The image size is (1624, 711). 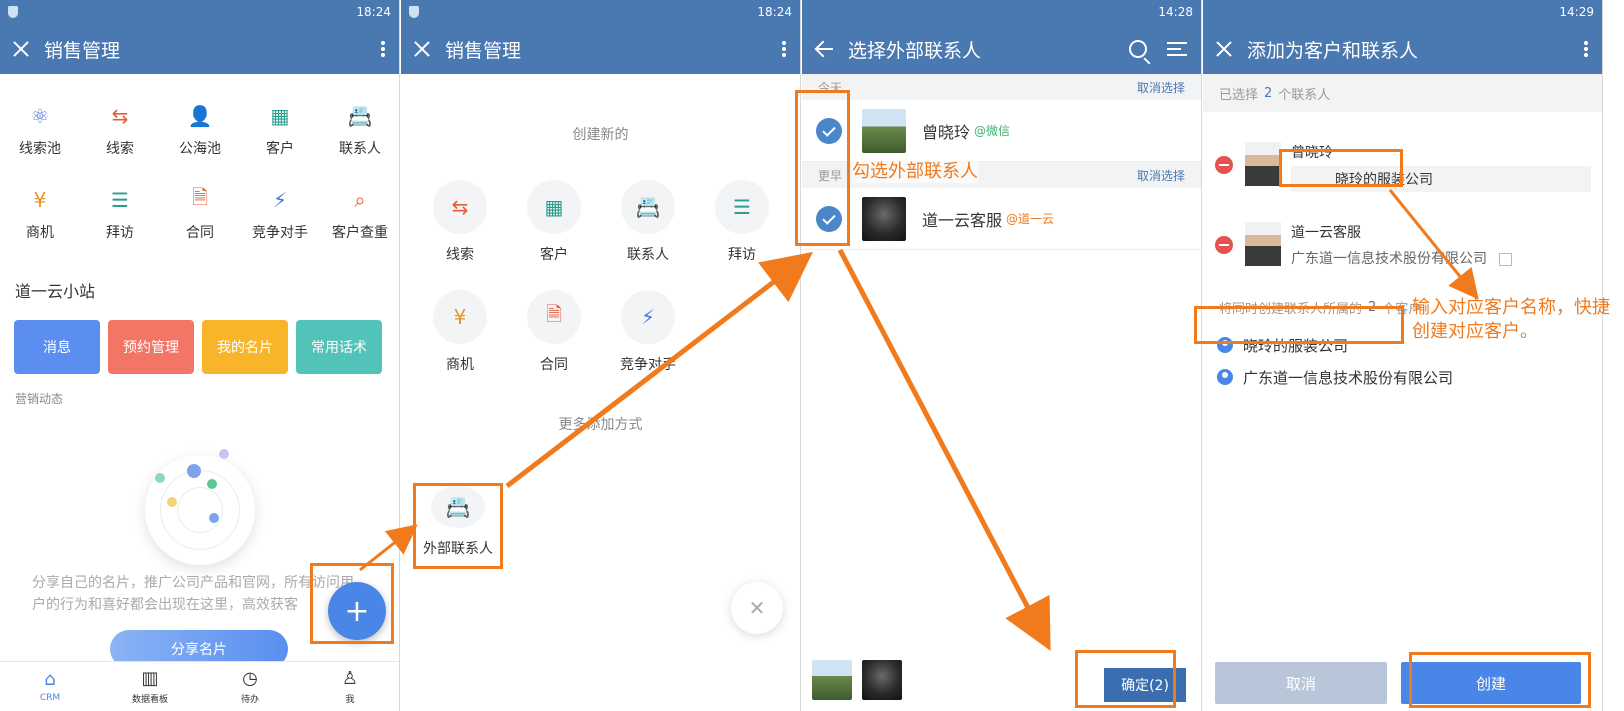 I want to click on user-search-icon: ⌕, so click(x=360, y=200).